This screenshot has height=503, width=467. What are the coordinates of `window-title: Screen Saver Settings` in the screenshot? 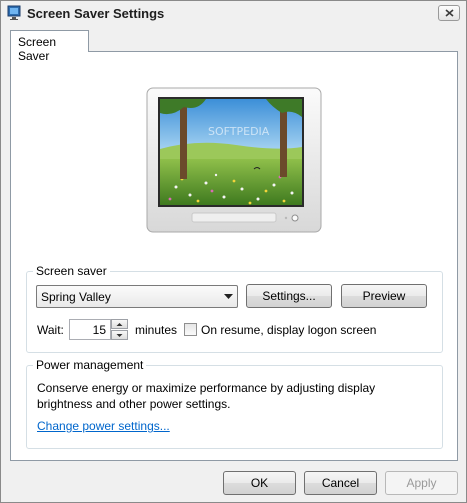 It's located at (96, 13).